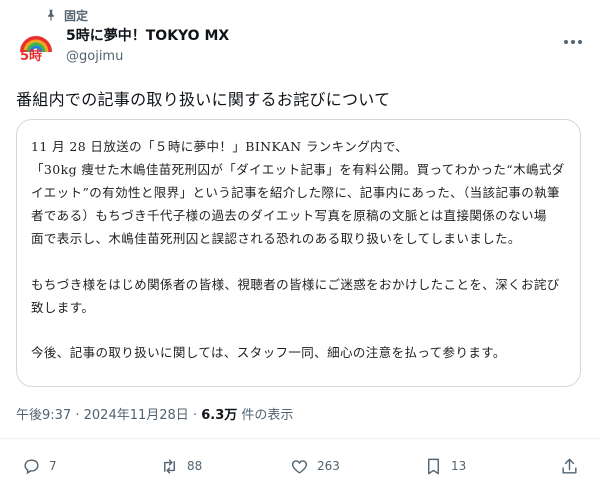 The width and height of the screenshot is (600, 488). I want to click on more-icon, so click(573, 42).